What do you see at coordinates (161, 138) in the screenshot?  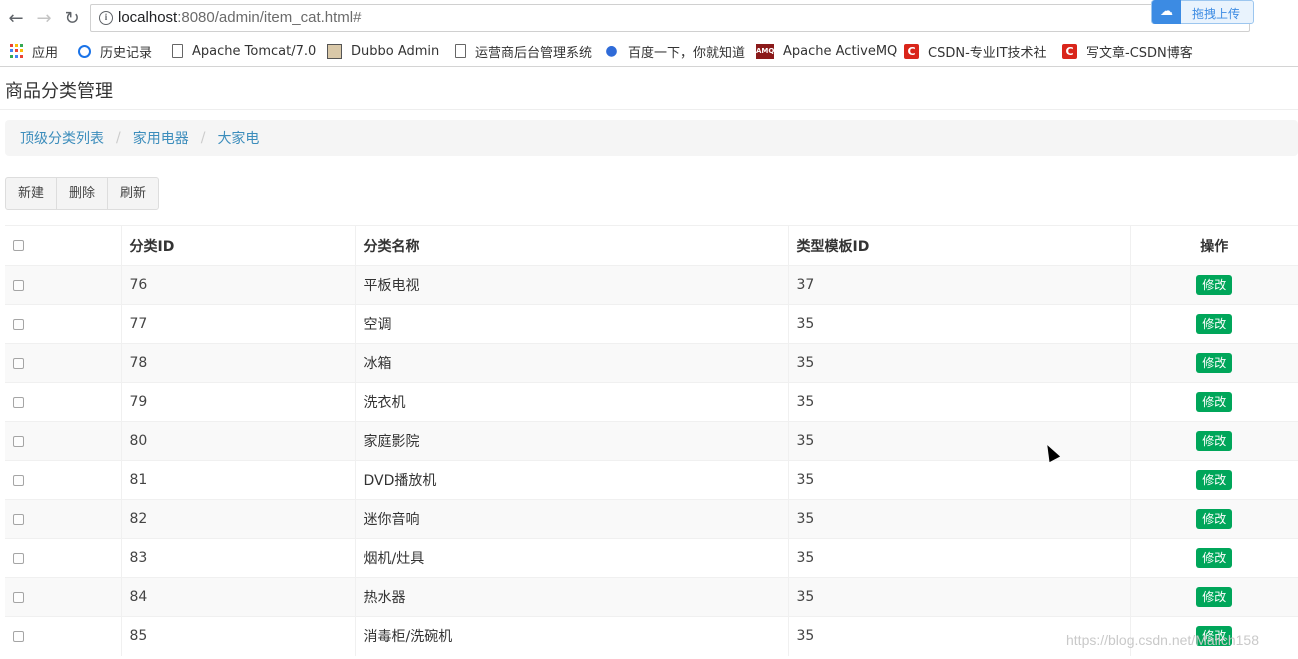 I see `breadcrumb-appliances: 家用电器` at bounding box center [161, 138].